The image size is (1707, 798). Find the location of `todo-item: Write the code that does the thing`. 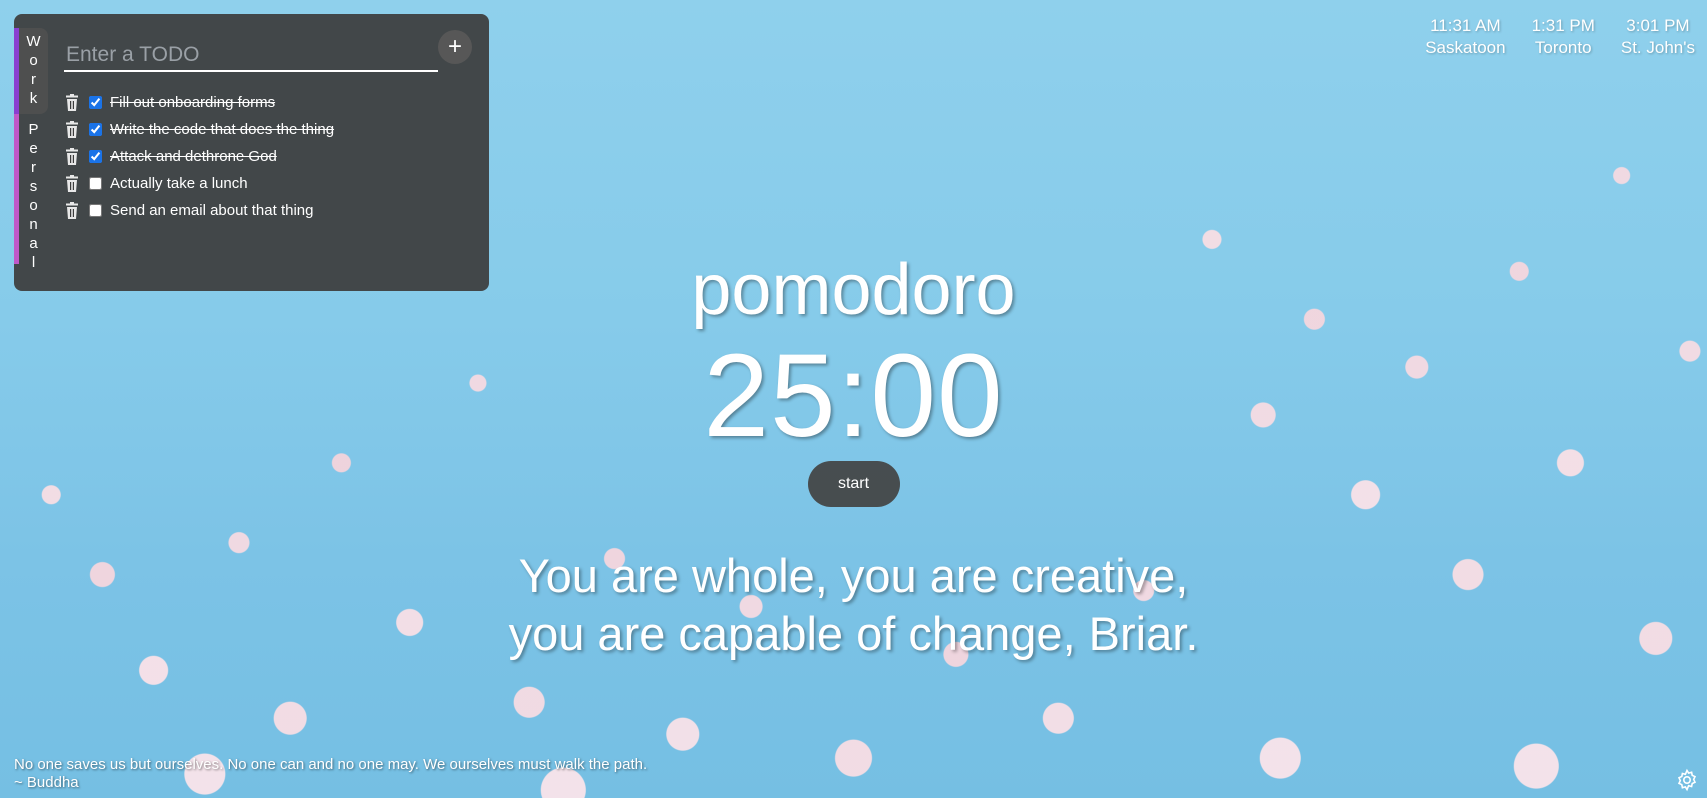

todo-item: Write the code that does the thing is located at coordinates (199, 129).